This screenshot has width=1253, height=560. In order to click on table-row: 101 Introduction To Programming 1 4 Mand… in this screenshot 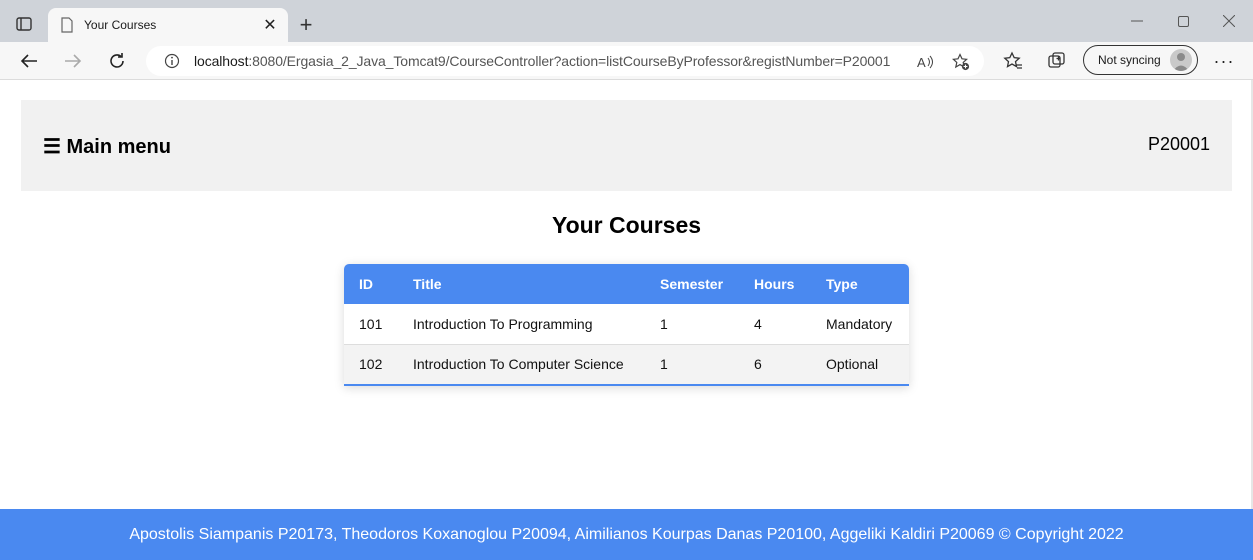, I will do `click(626, 324)`.